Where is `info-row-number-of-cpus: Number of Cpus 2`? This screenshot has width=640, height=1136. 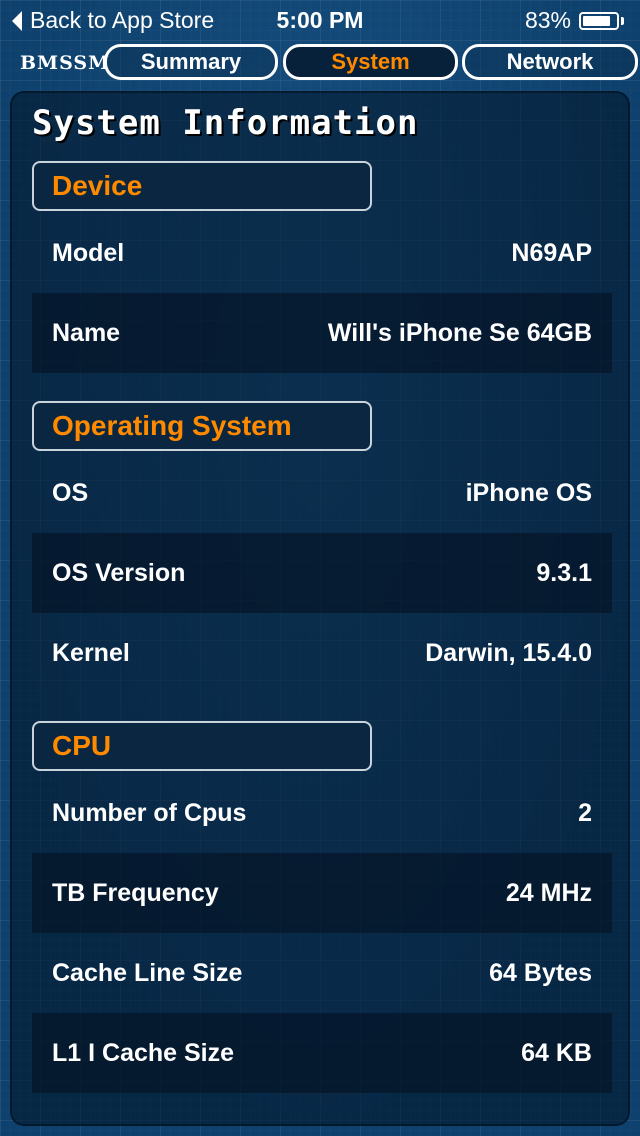
info-row-number-of-cpus: Number of Cpus 2 is located at coordinates (322, 813).